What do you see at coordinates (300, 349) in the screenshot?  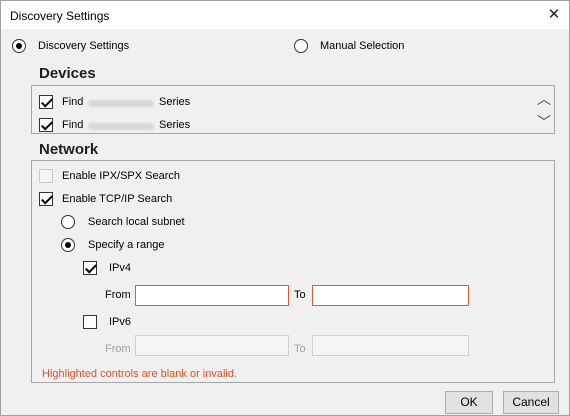 I see `ipv6-to-label: To` at bounding box center [300, 349].